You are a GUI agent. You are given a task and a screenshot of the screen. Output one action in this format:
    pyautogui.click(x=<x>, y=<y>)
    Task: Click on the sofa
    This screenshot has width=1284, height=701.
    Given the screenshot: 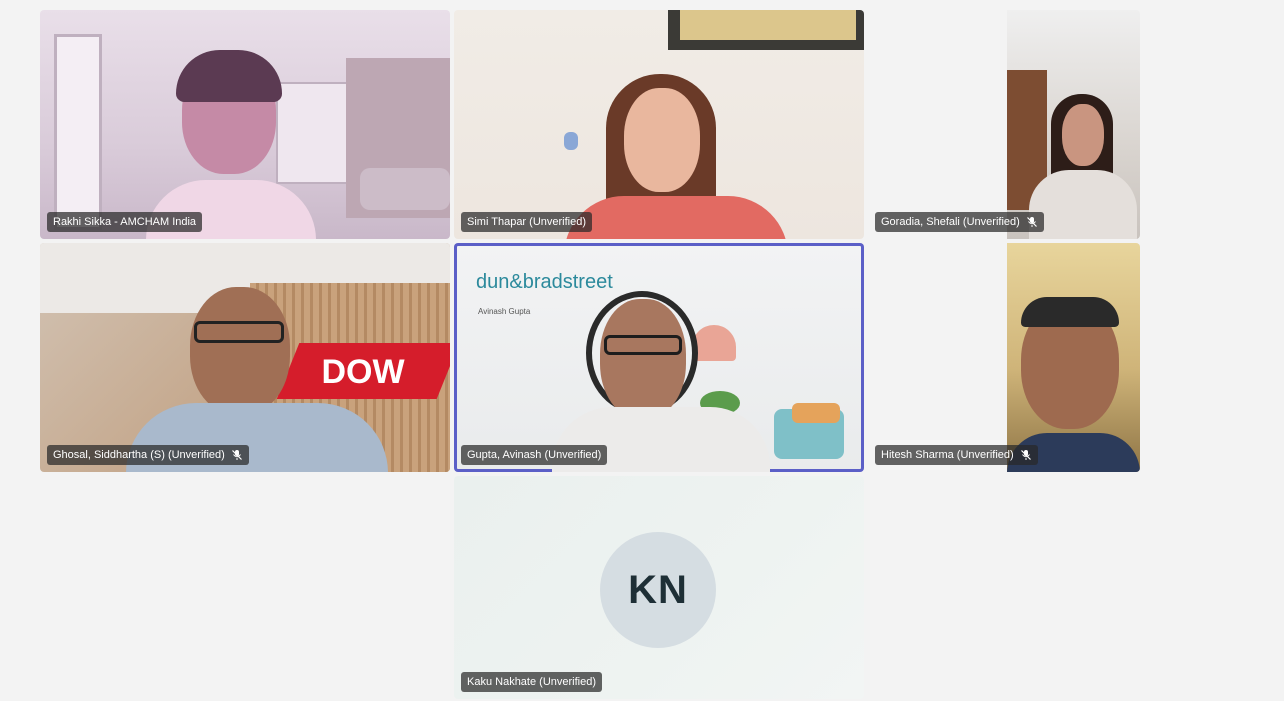 What is the action you would take?
    pyautogui.click(x=405, y=189)
    